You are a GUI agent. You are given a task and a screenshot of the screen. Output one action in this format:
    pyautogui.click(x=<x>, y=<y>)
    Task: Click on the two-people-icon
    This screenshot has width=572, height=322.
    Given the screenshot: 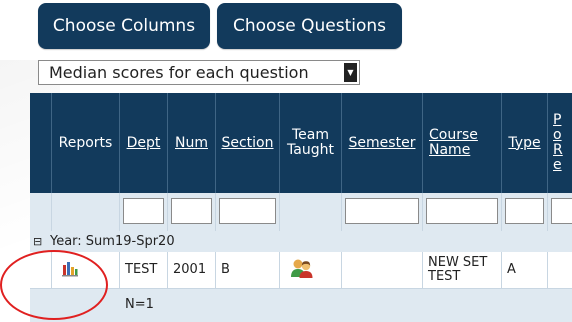 What is the action you would take?
    pyautogui.click(x=302, y=270)
    